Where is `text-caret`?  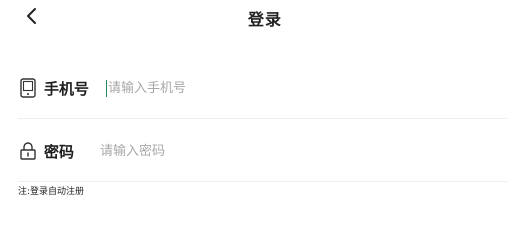
text-caret is located at coordinates (106, 88).